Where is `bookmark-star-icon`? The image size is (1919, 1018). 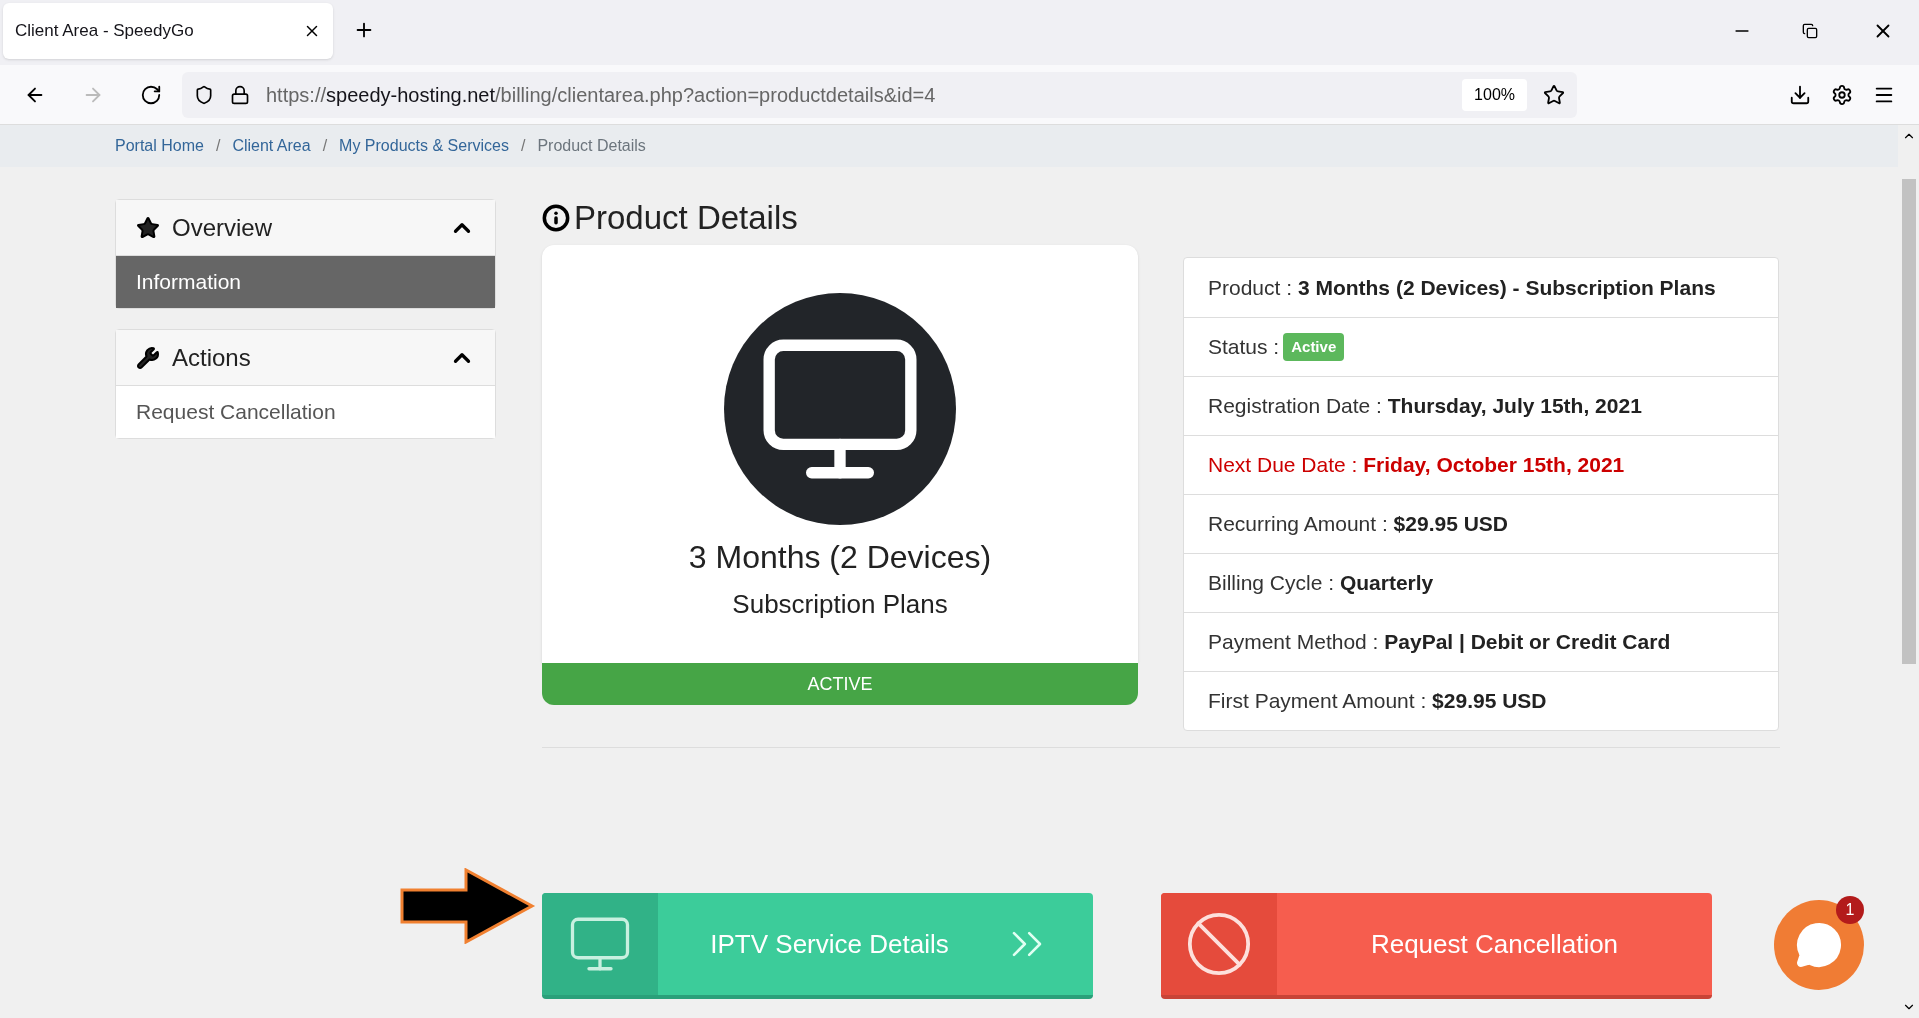 bookmark-star-icon is located at coordinates (1554, 94).